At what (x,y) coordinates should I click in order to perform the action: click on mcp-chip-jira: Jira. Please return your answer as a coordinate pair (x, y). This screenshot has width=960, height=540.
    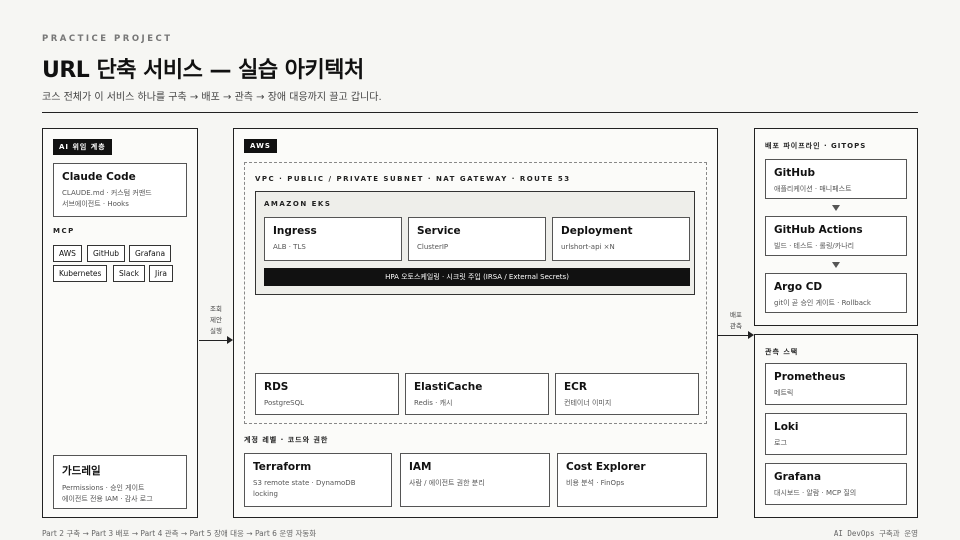
    Looking at the image, I should click on (161, 273).